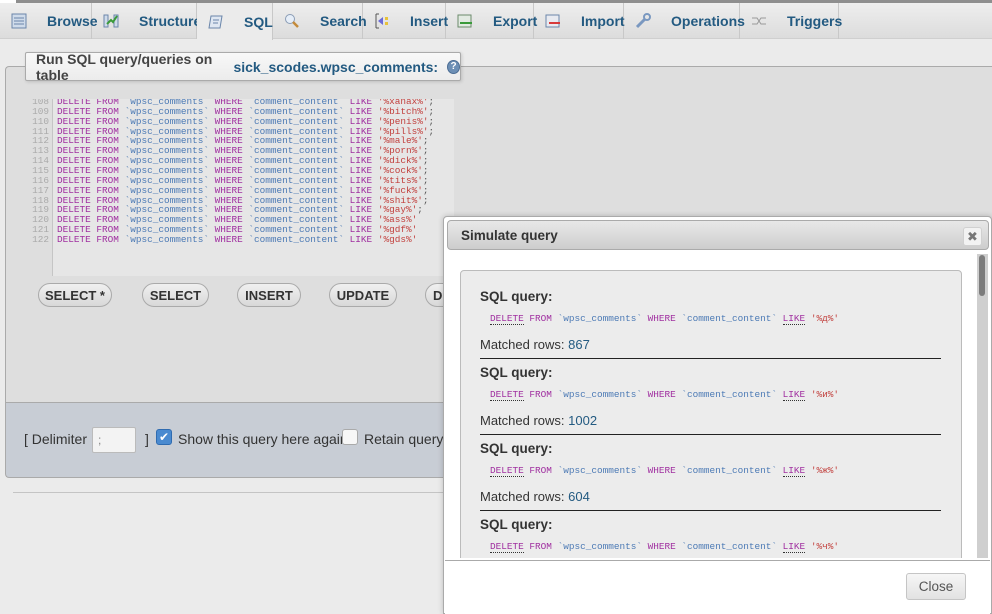 The height and width of the screenshot is (614, 992). What do you see at coordinates (216, 22) in the screenshot?
I see `sql-icon` at bounding box center [216, 22].